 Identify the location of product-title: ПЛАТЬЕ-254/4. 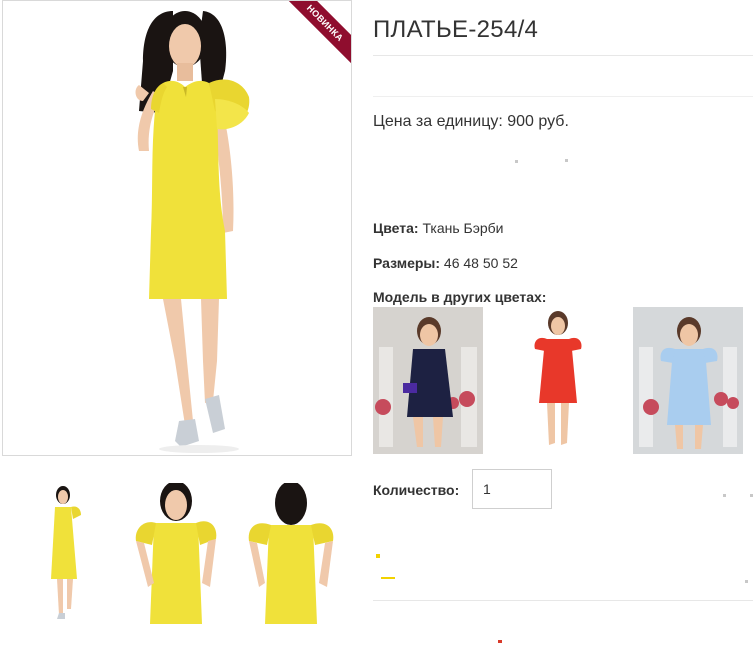
(456, 29).